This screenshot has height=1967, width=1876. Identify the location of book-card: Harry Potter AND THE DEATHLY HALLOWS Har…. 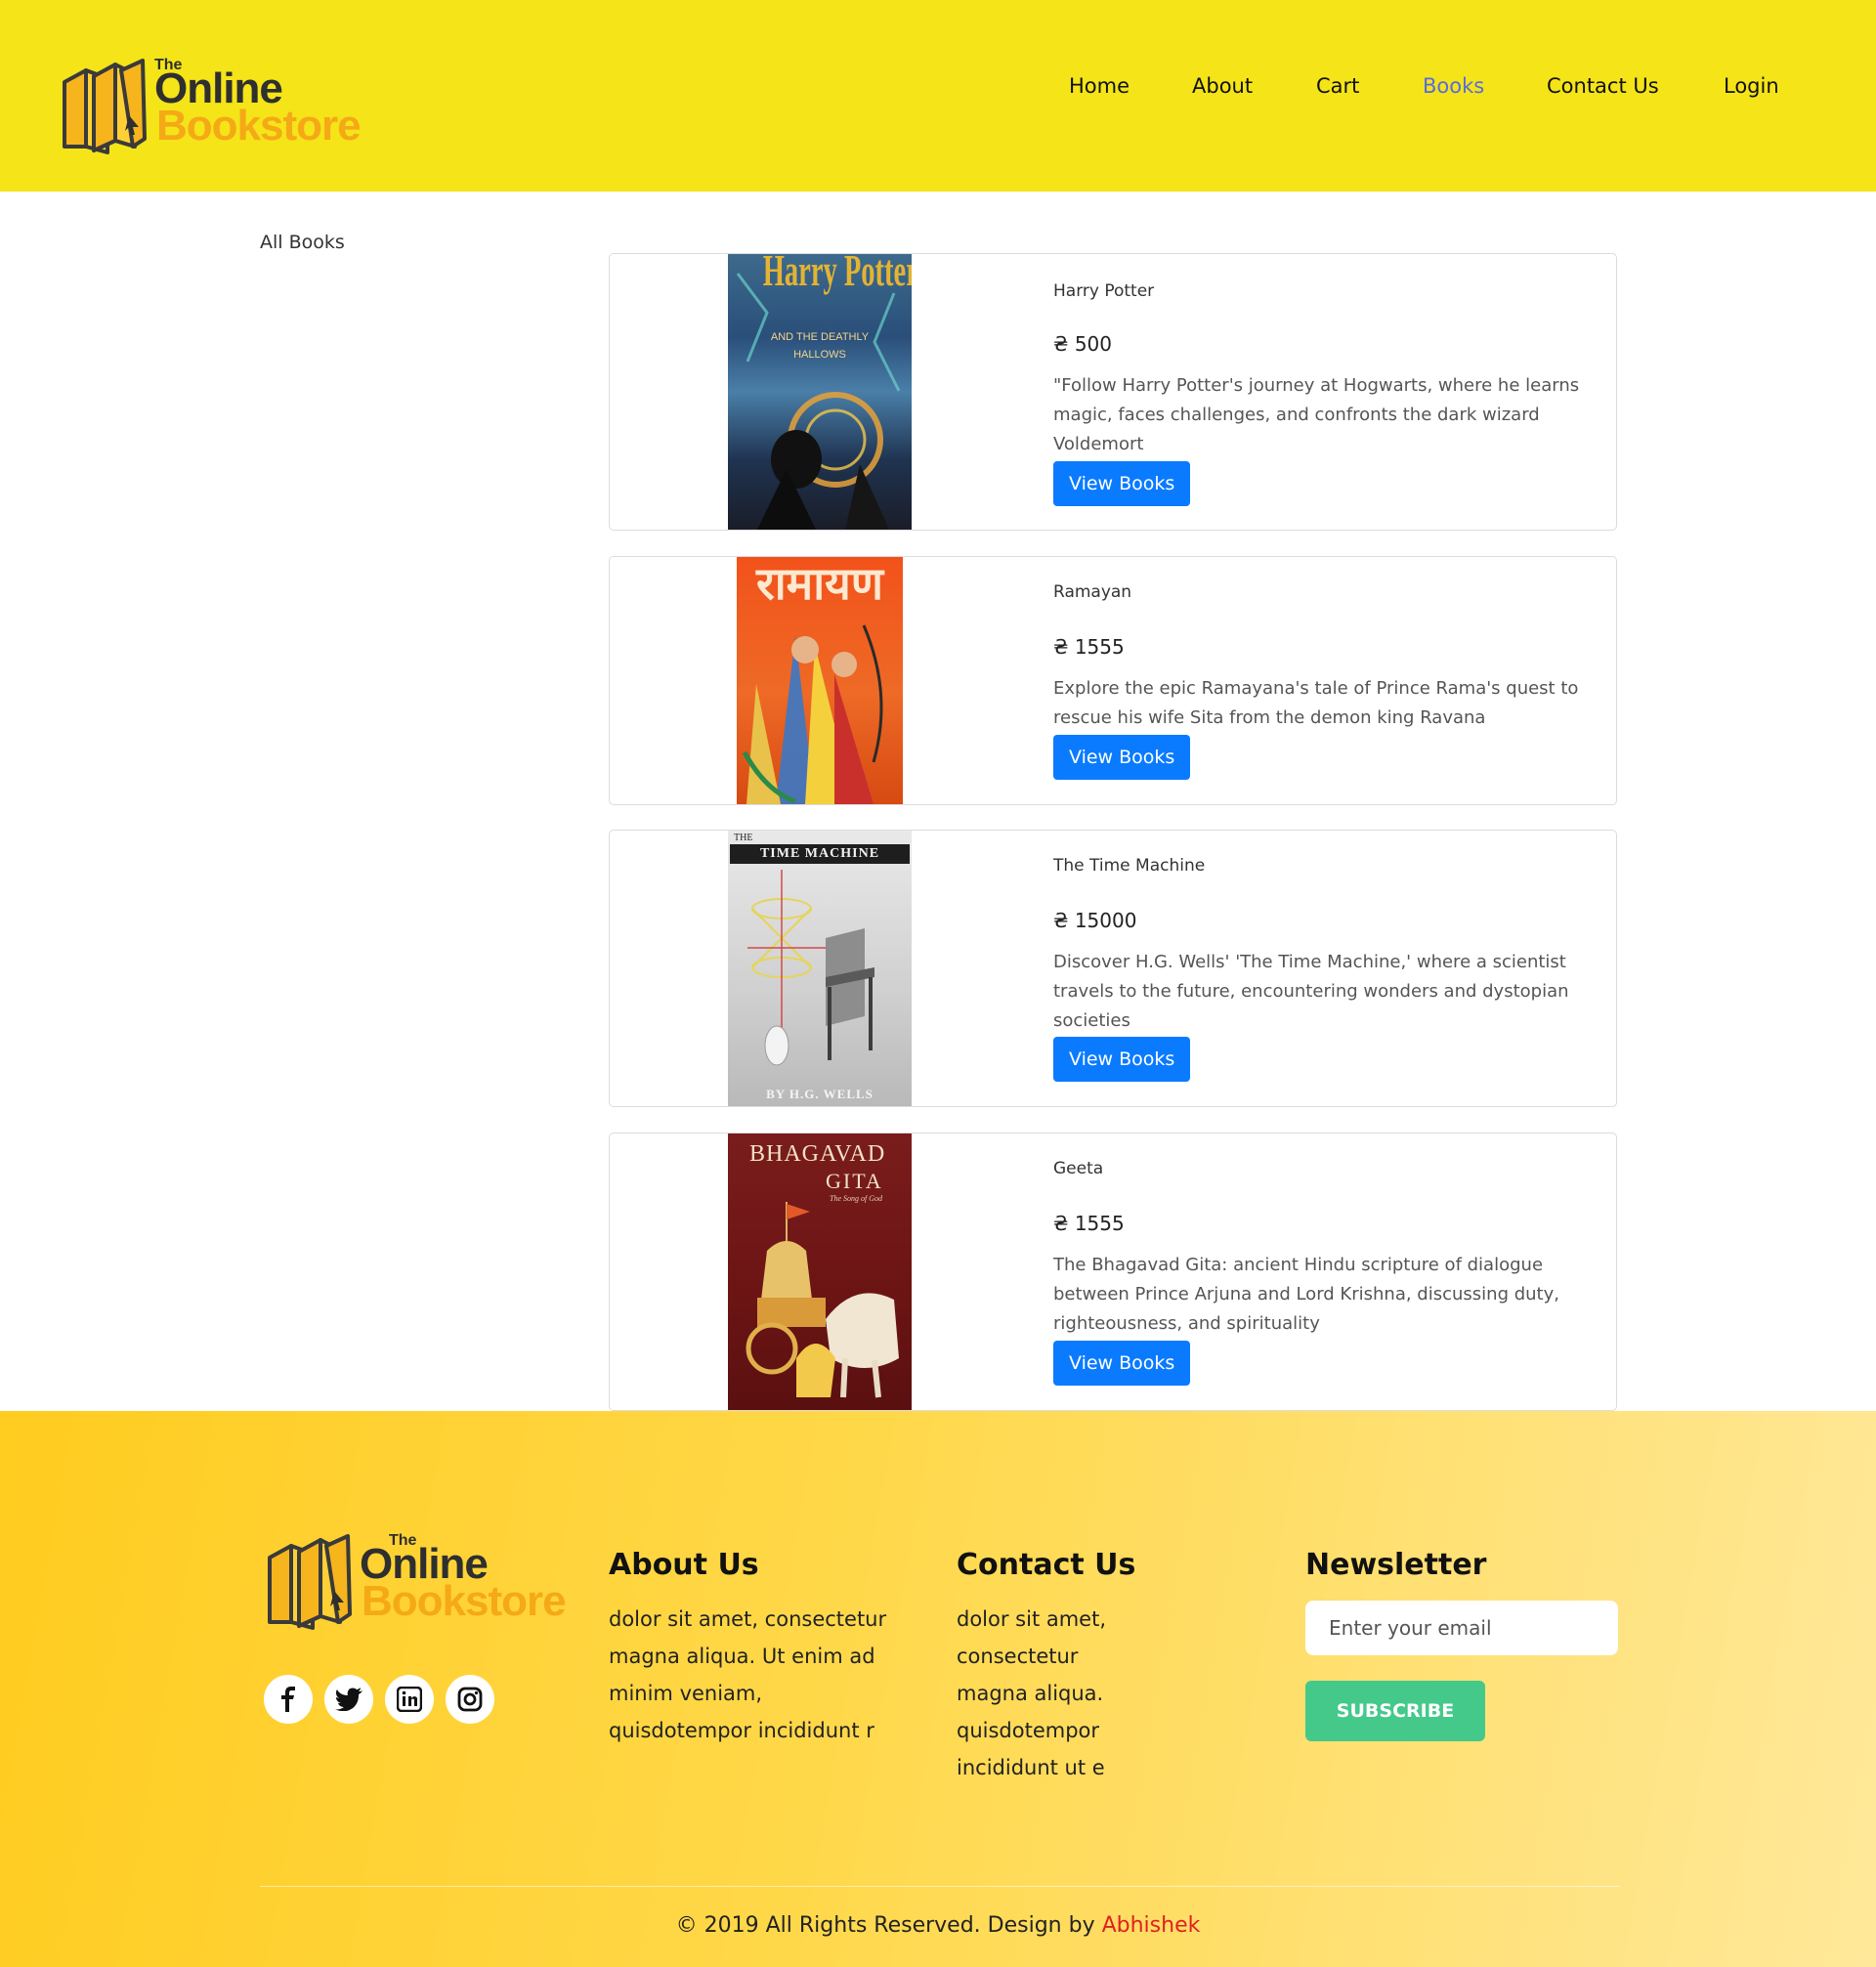
(1113, 392).